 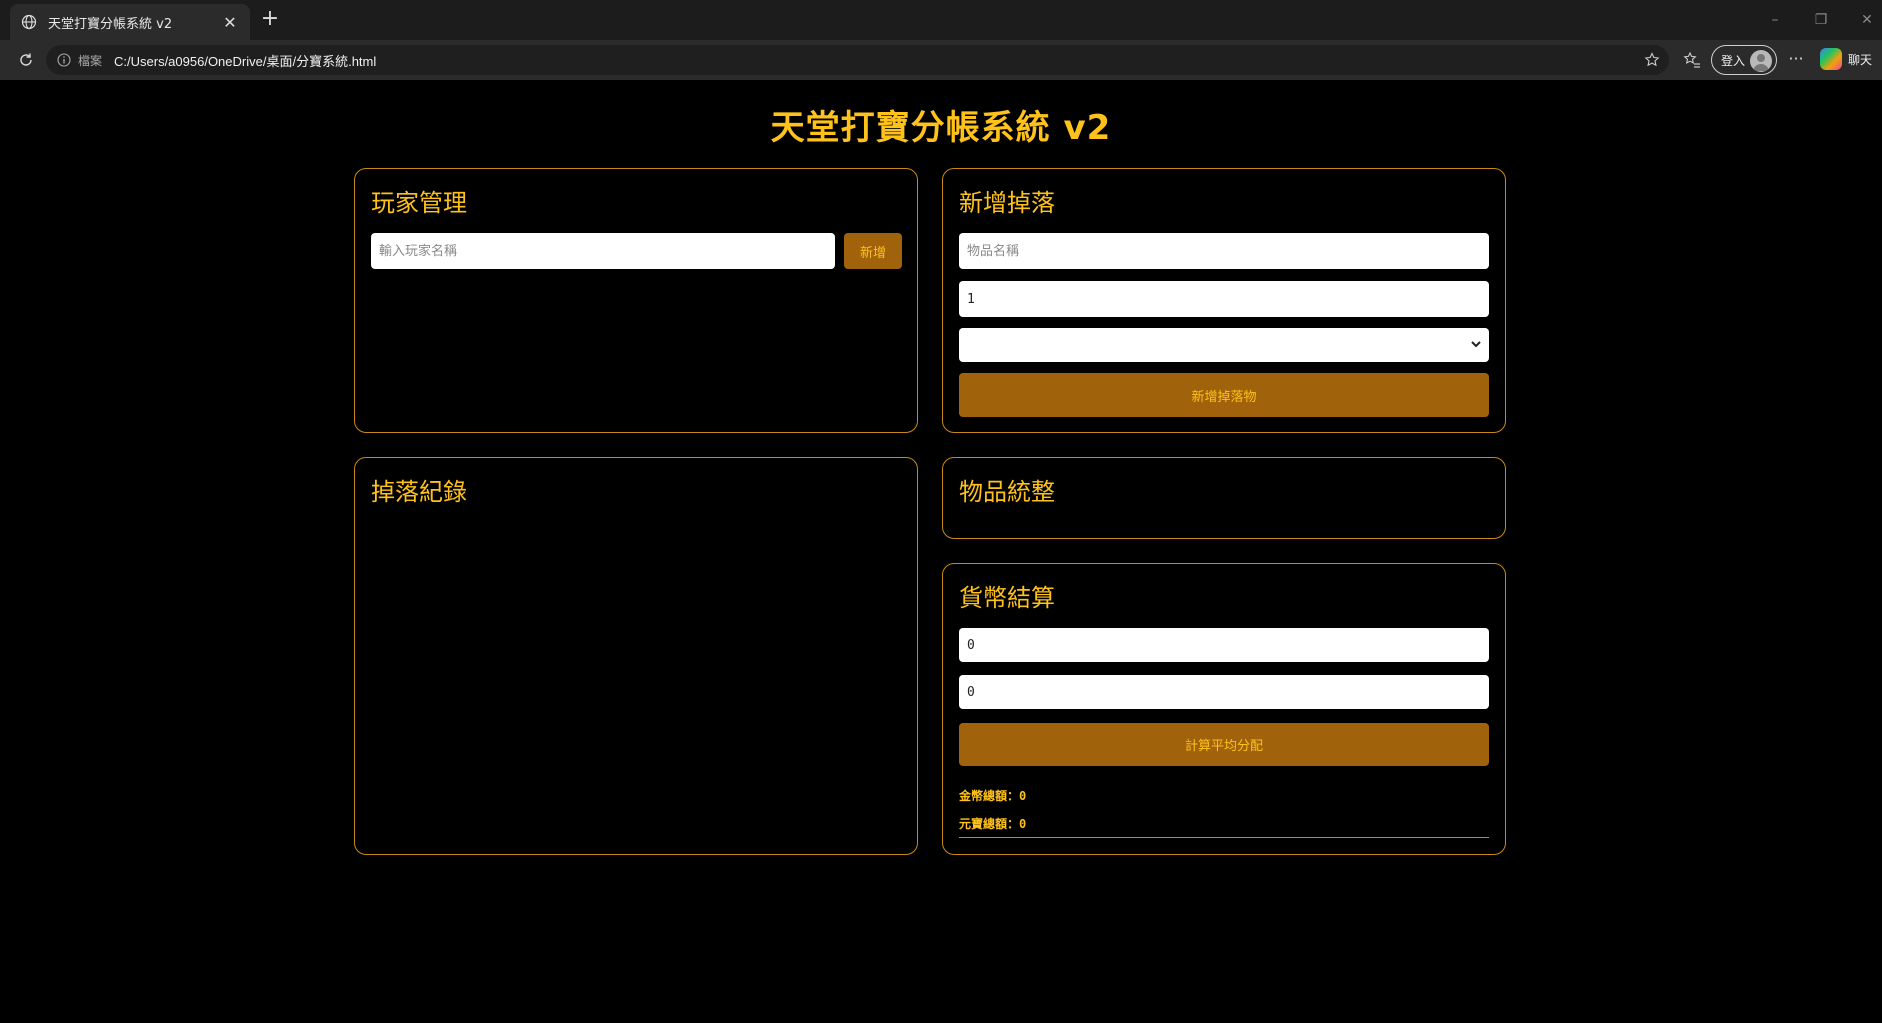 What do you see at coordinates (1224, 837) in the screenshot?
I see `summary-divider` at bounding box center [1224, 837].